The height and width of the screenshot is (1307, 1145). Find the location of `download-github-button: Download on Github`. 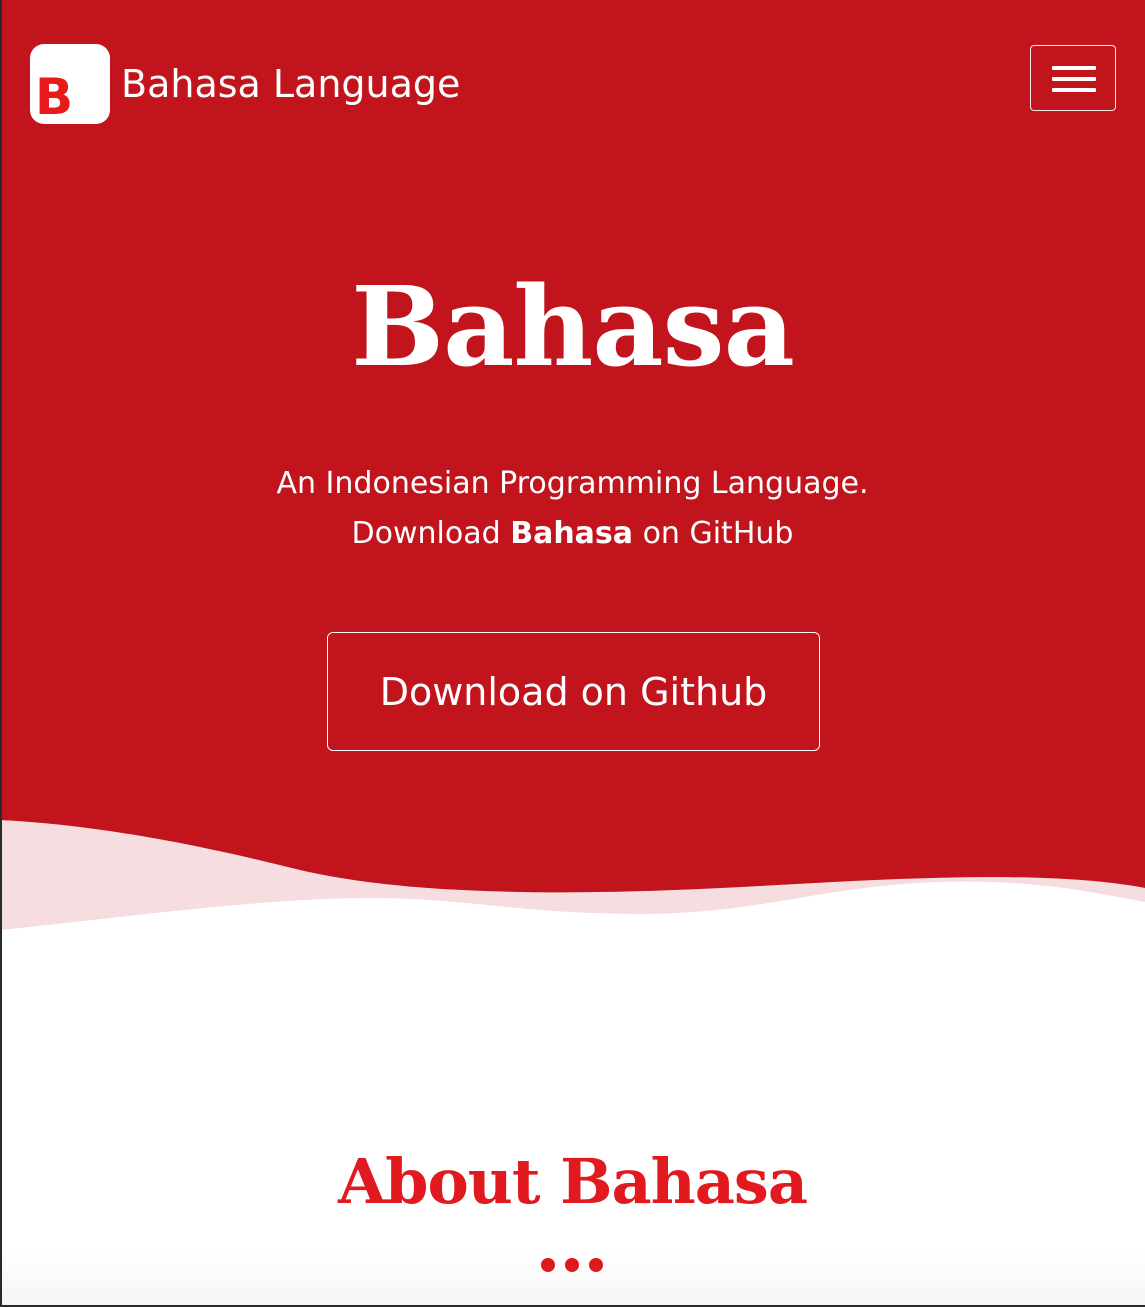

download-github-button: Download on Github is located at coordinates (573, 691).